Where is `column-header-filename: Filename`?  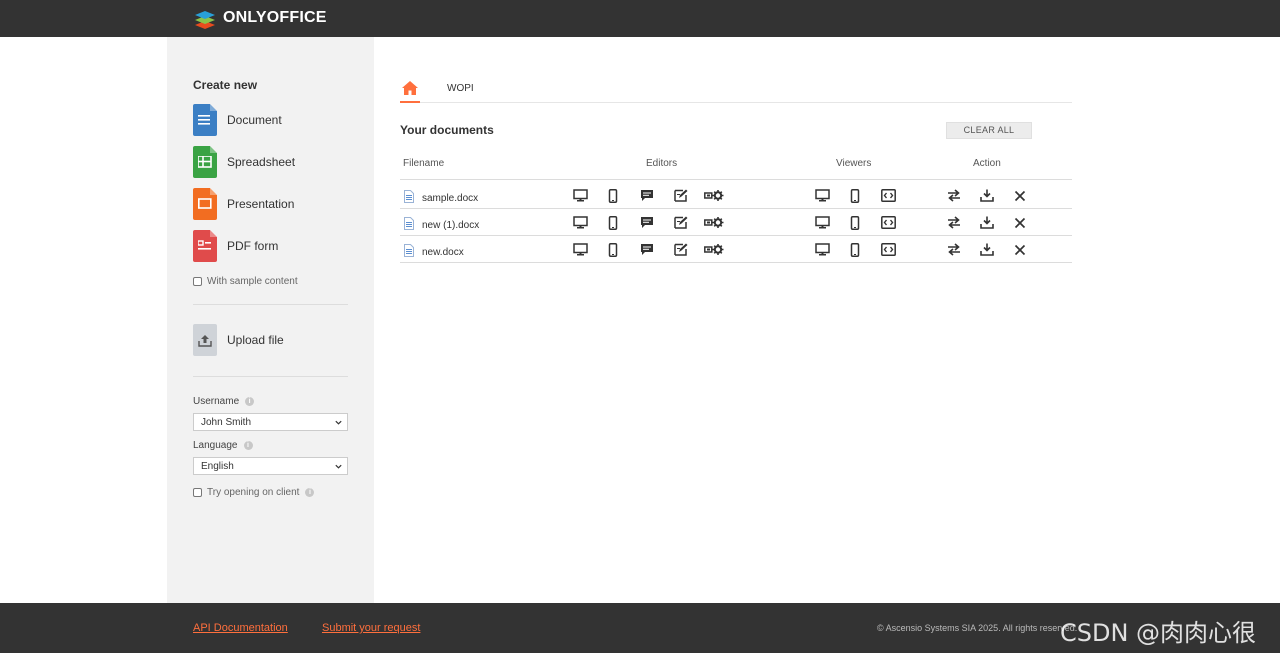
column-header-filename: Filename is located at coordinates (424, 163).